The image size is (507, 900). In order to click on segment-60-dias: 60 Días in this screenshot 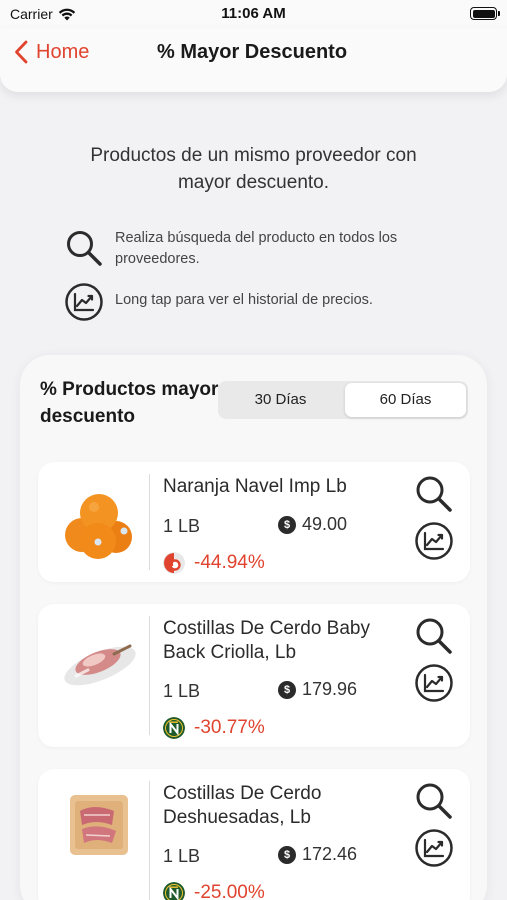, I will do `click(405, 400)`.